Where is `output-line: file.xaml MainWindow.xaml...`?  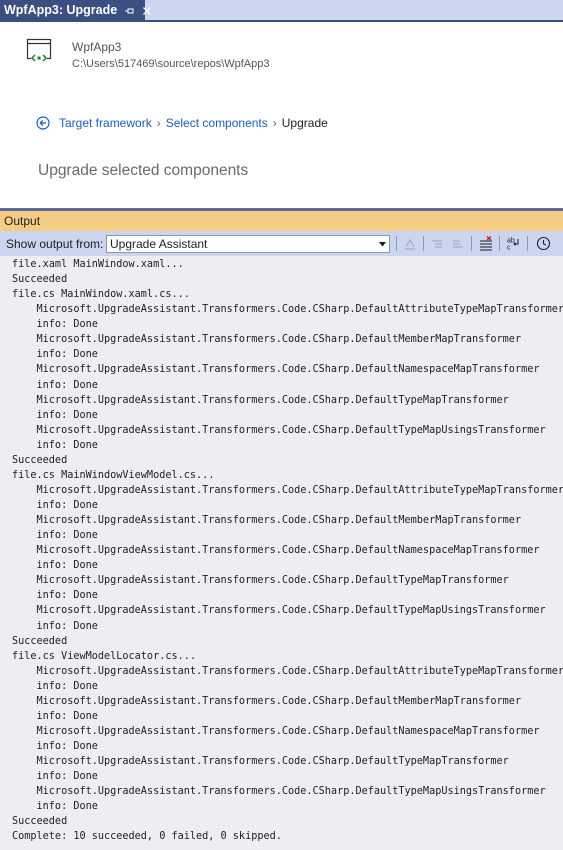
output-line: file.xaml MainWindow.xaml... is located at coordinates (98, 264).